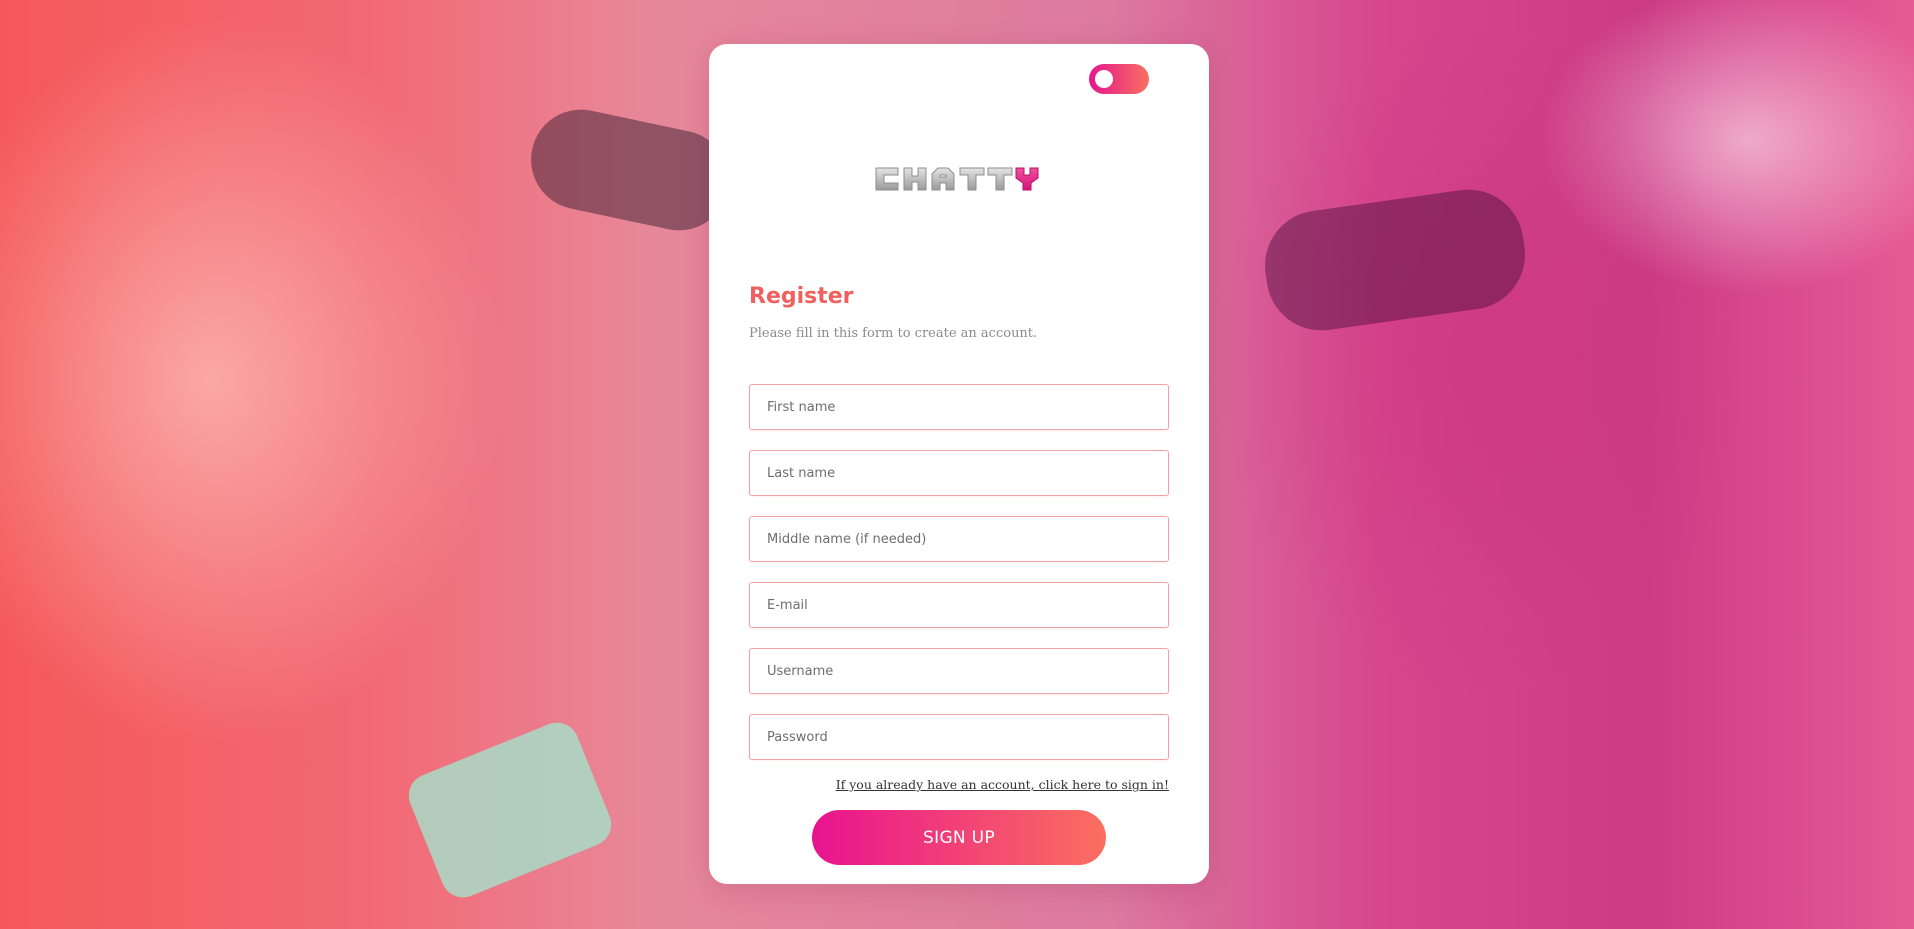 Image resolution: width=1914 pixels, height=929 pixels. I want to click on background-phone, so click(510, 810).